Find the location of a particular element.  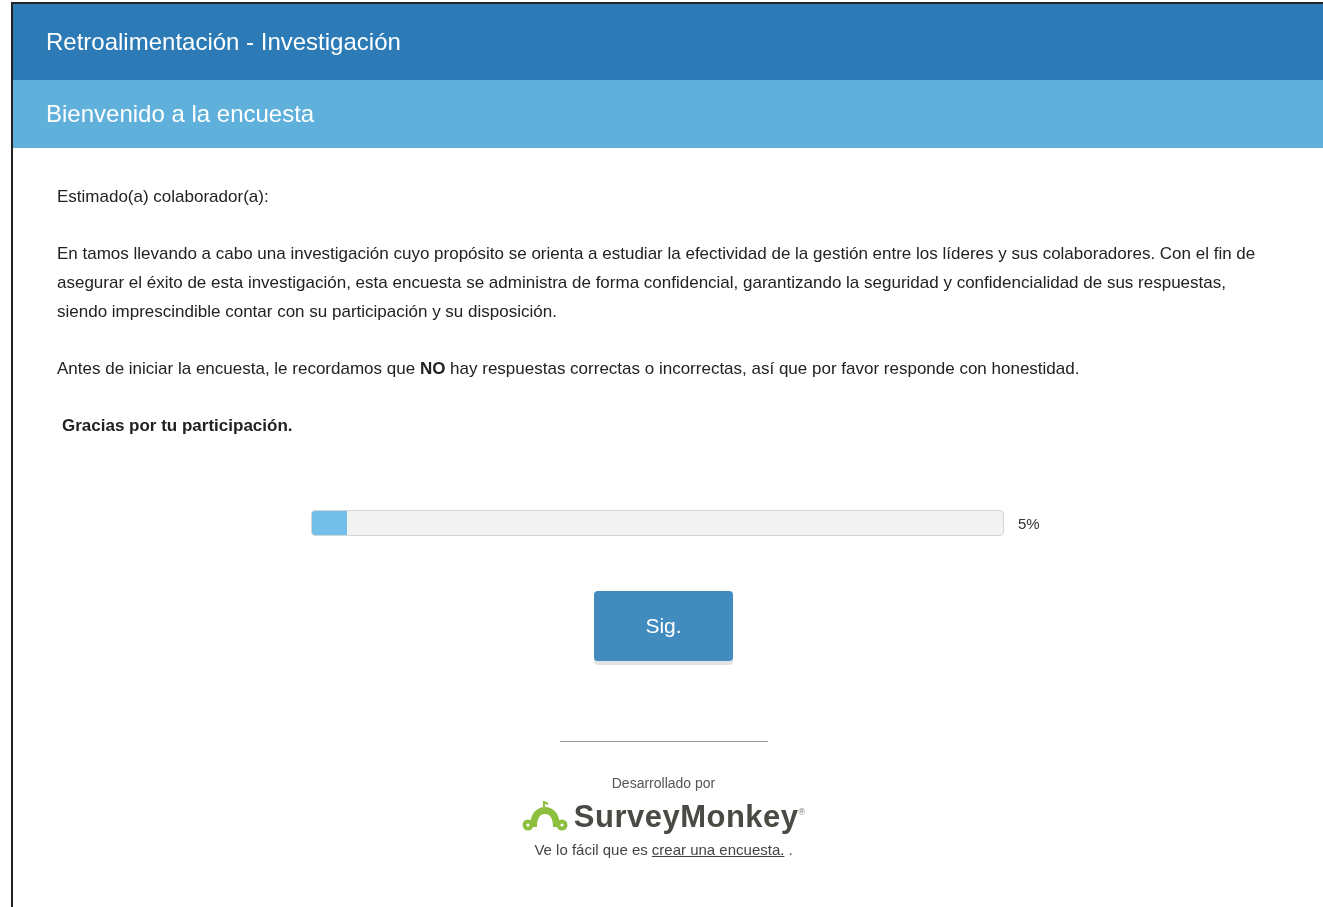

powered-by-text: Desarrollado por is located at coordinates (663, 783).